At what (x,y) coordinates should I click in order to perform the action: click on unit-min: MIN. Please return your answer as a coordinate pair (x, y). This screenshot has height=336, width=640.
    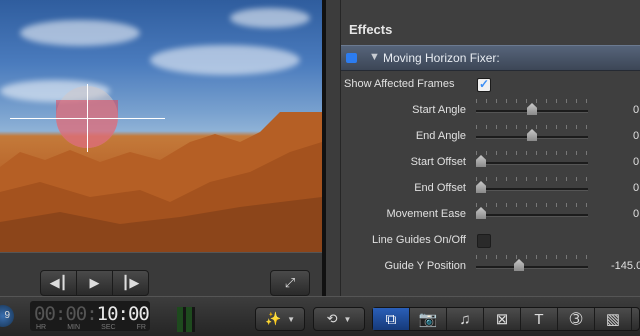
    Looking at the image, I should click on (74, 327).